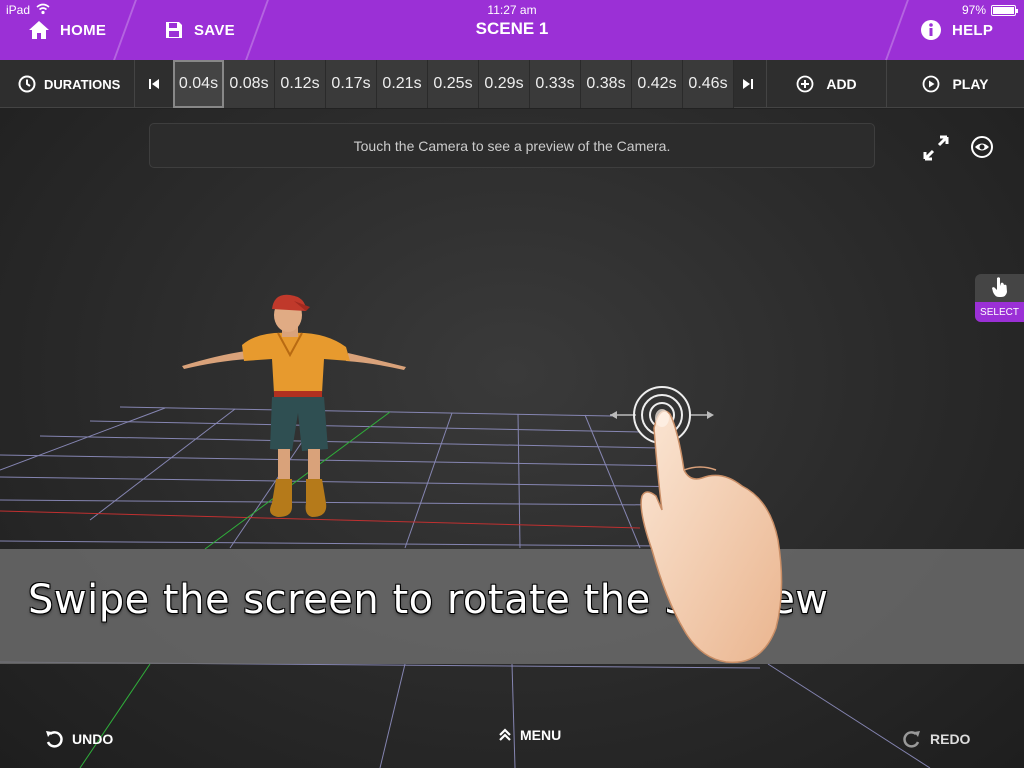 The height and width of the screenshot is (768, 1024). I want to click on timeline-frame: 0.33s, so click(555, 84).